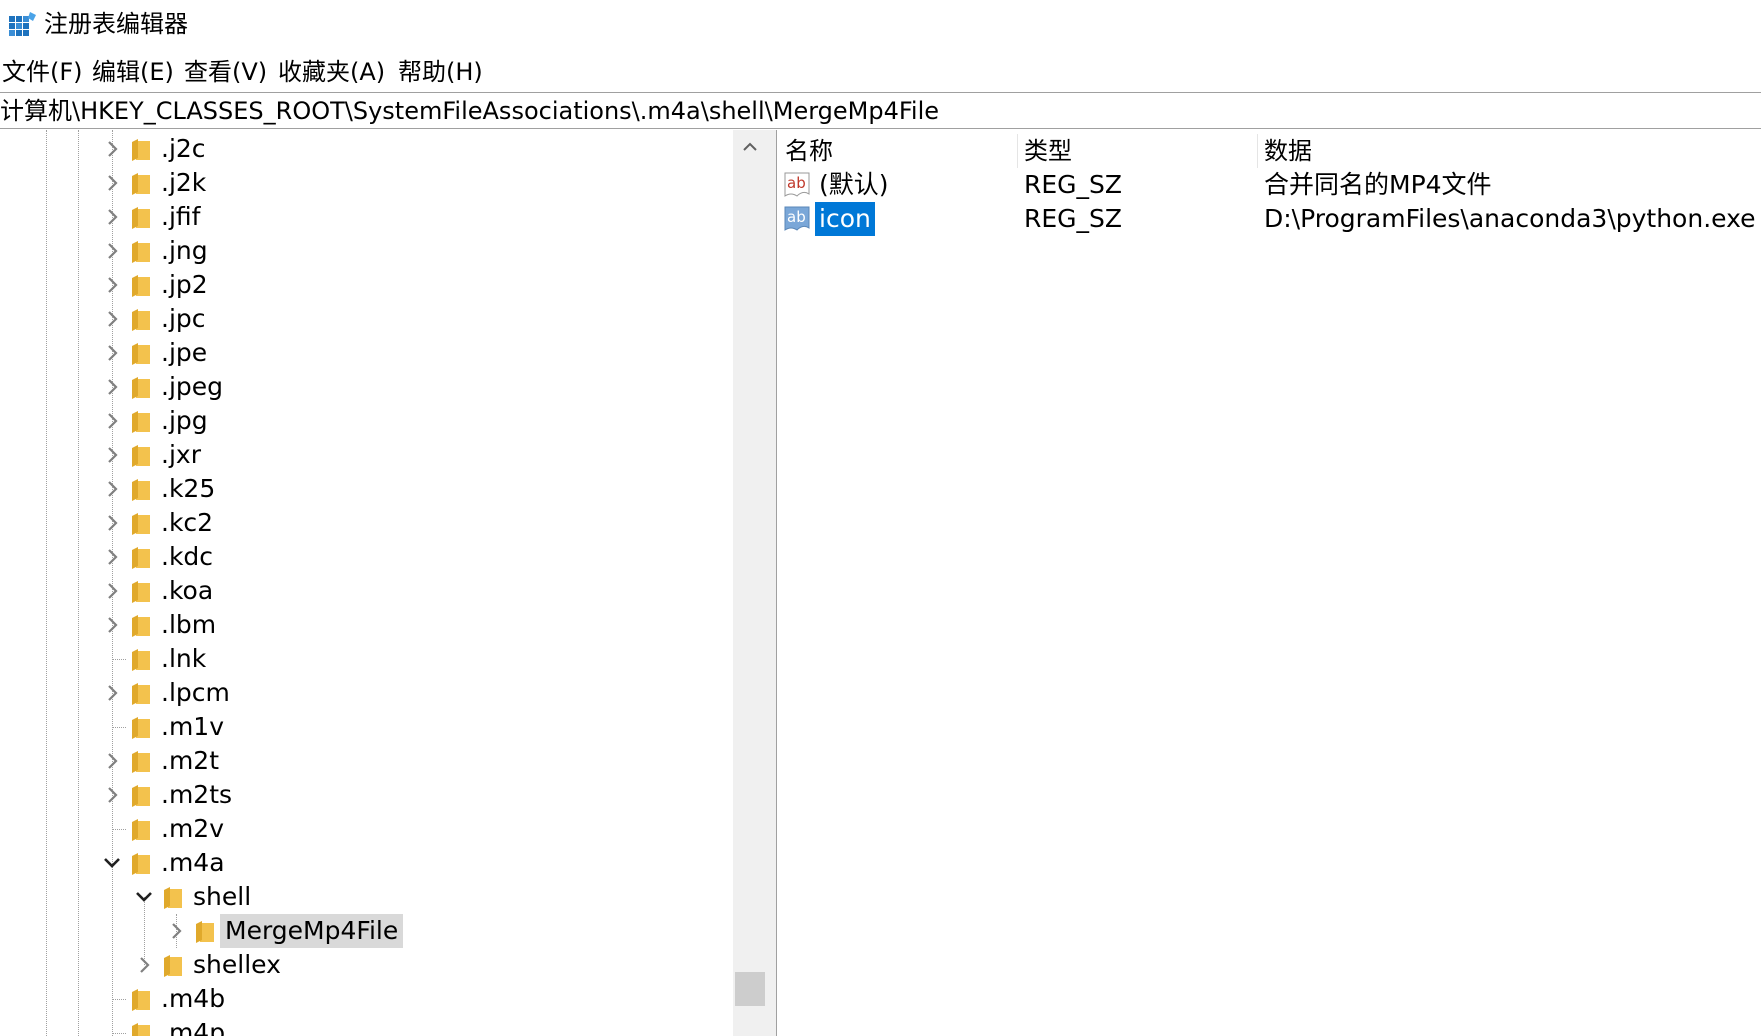 Image resolution: width=1761 pixels, height=1036 pixels. Describe the element at coordinates (1048, 151) in the screenshot. I see `column-header-type: 类型` at that location.